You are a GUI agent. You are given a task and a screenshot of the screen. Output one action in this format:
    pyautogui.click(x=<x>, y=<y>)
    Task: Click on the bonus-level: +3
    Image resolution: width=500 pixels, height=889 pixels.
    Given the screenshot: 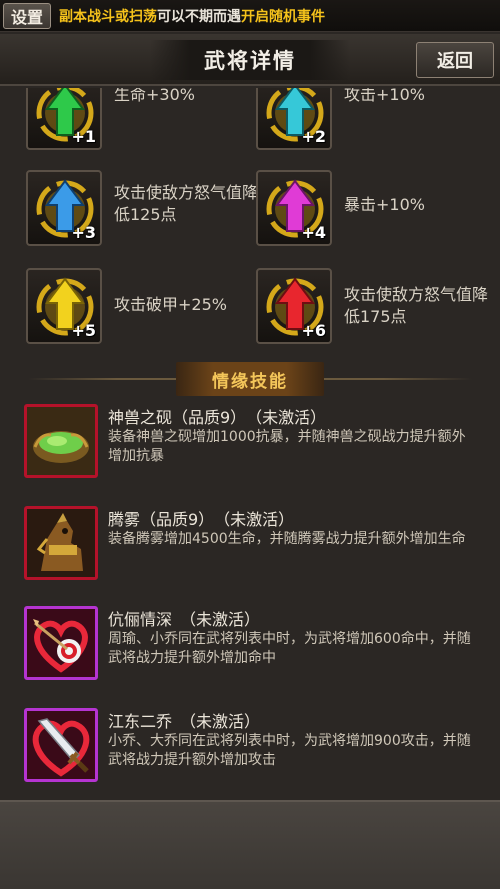 What is the action you would take?
    pyautogui.click(x=83, y=232)
    